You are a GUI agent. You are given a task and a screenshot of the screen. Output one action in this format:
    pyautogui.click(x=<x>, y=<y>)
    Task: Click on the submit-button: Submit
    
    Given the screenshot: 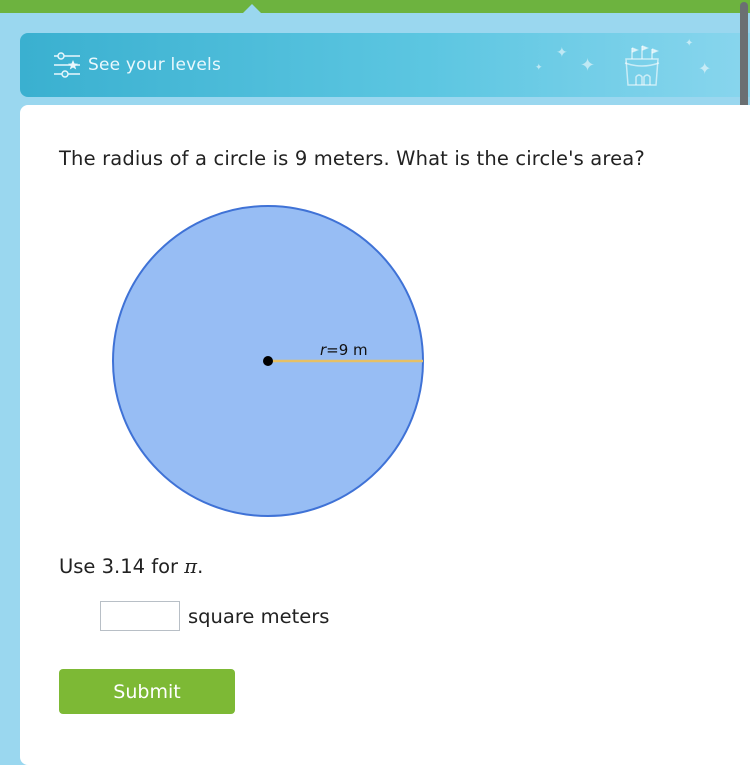 What is the action you would take?
    pyautogui.click(x=147, y=691)
    